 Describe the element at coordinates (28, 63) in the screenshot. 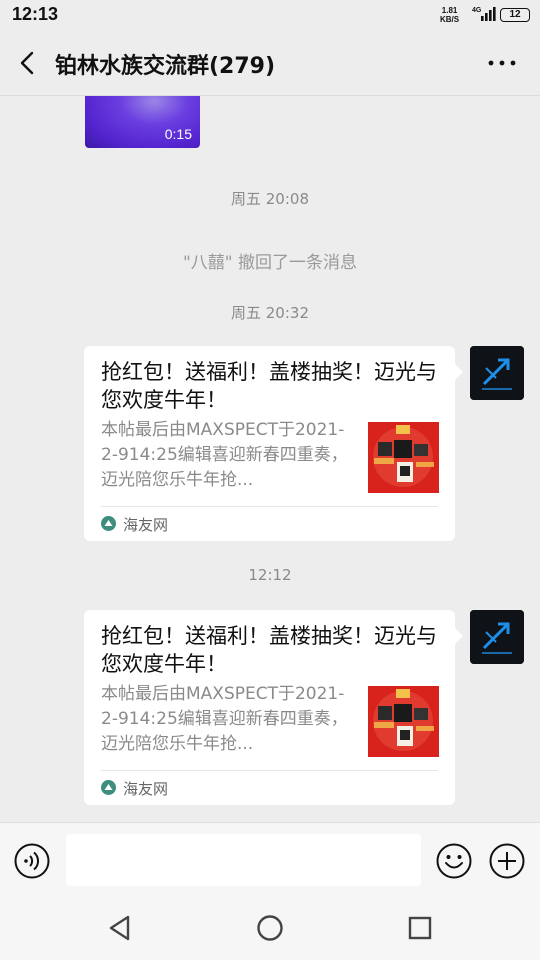

I see `back-chevron-icon` at that location.